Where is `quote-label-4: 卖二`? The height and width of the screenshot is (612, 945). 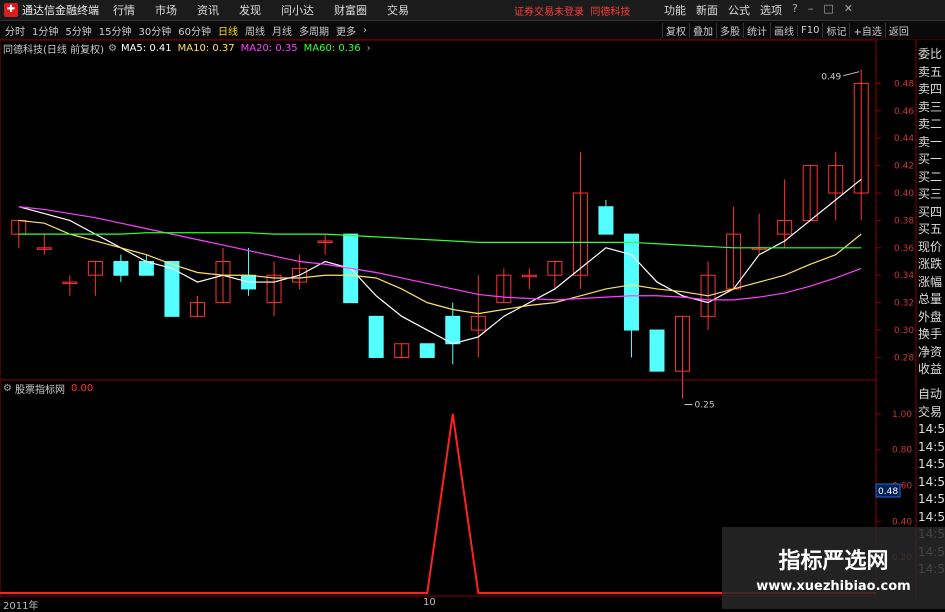 quote-label-4: 卖二 is located at coordinates (930, 124).